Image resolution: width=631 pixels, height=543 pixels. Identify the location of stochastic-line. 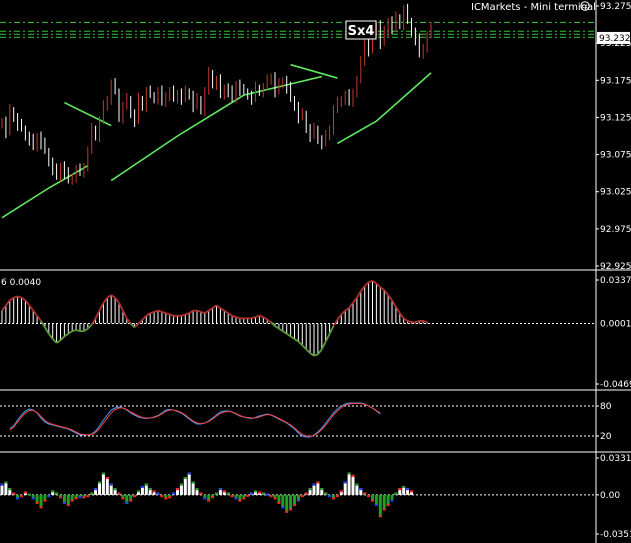
(195, 420).